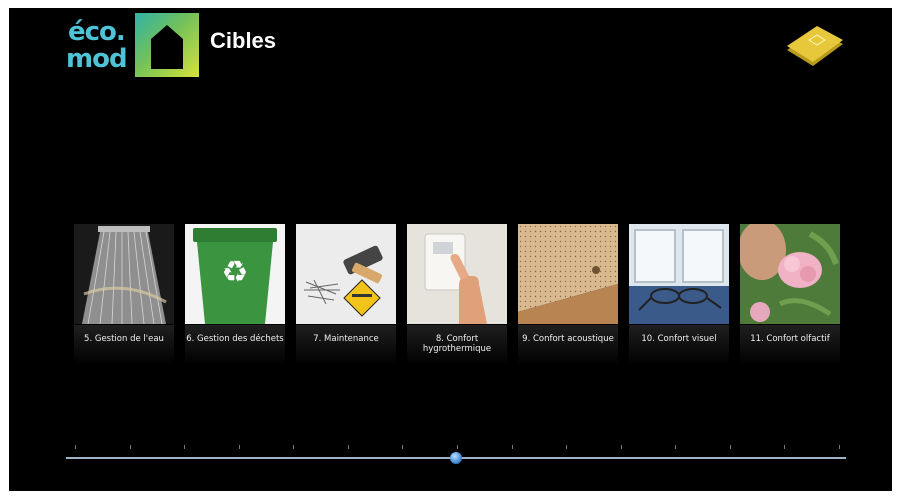 This screenshot has height=499, width=901. What do you see at coordinates (167, 45) in the screenshot?
I see `house-icon` at bounding box center [167, 45].